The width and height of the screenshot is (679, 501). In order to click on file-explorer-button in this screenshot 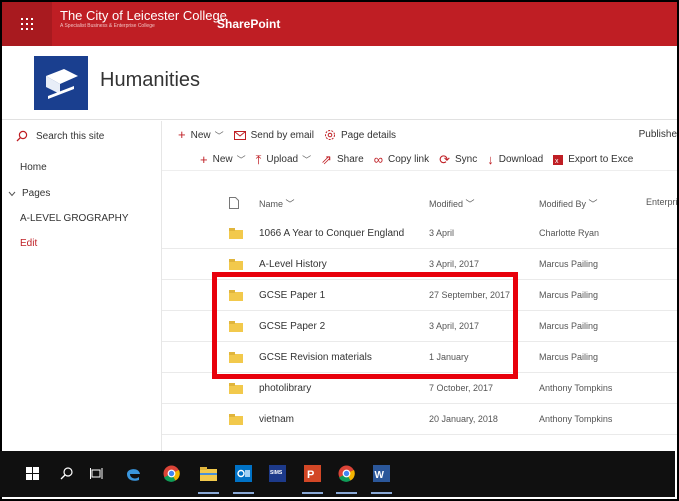, I will do `click(208, 479)`.